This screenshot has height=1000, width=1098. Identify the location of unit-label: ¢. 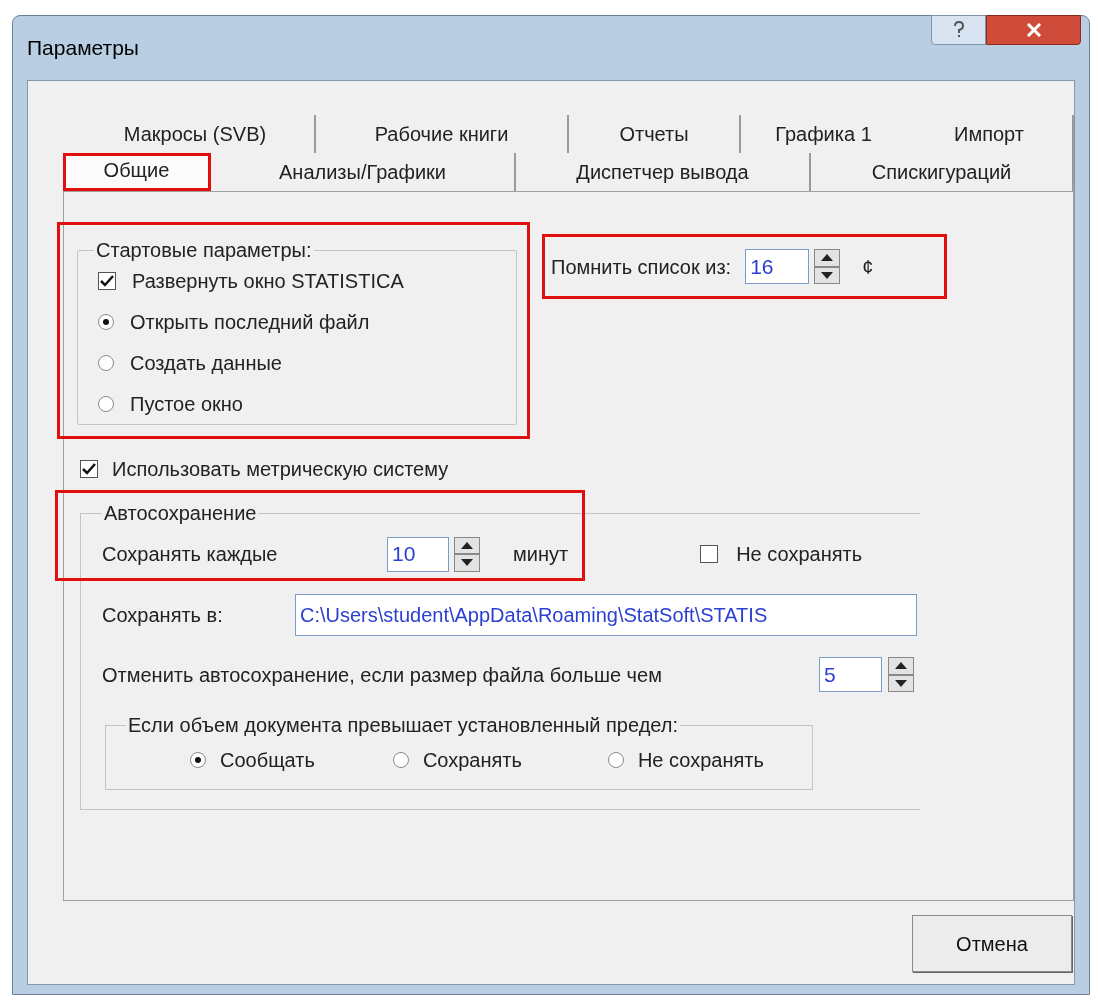
(868, 267).